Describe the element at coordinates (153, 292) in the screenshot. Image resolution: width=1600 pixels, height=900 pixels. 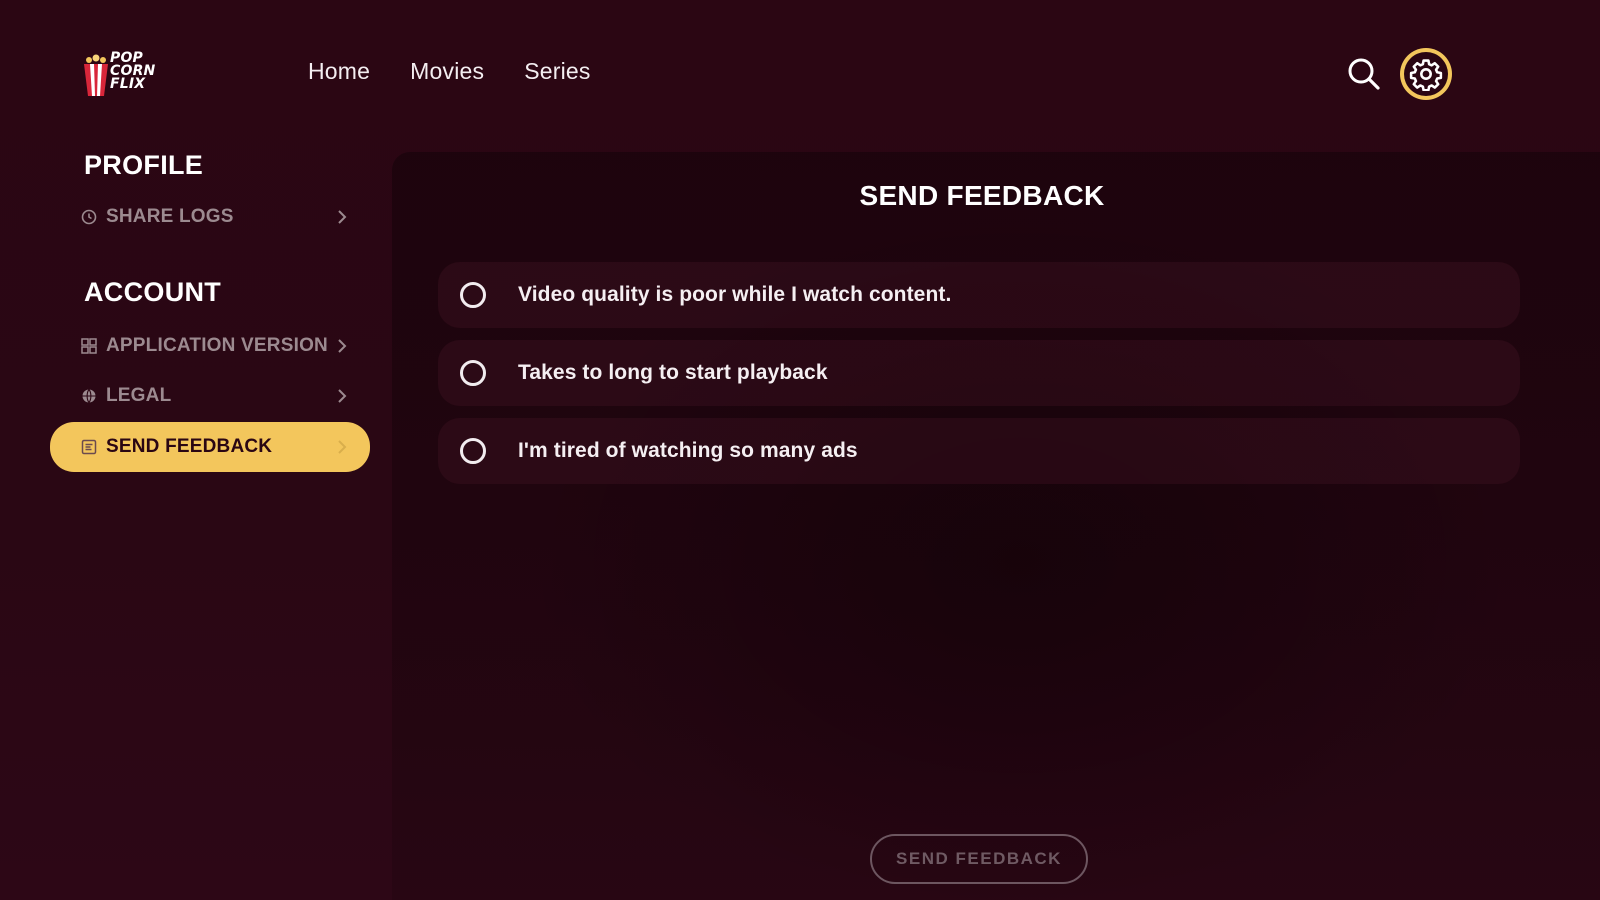
I see `section-title-account: ACCOUNT` at that location.